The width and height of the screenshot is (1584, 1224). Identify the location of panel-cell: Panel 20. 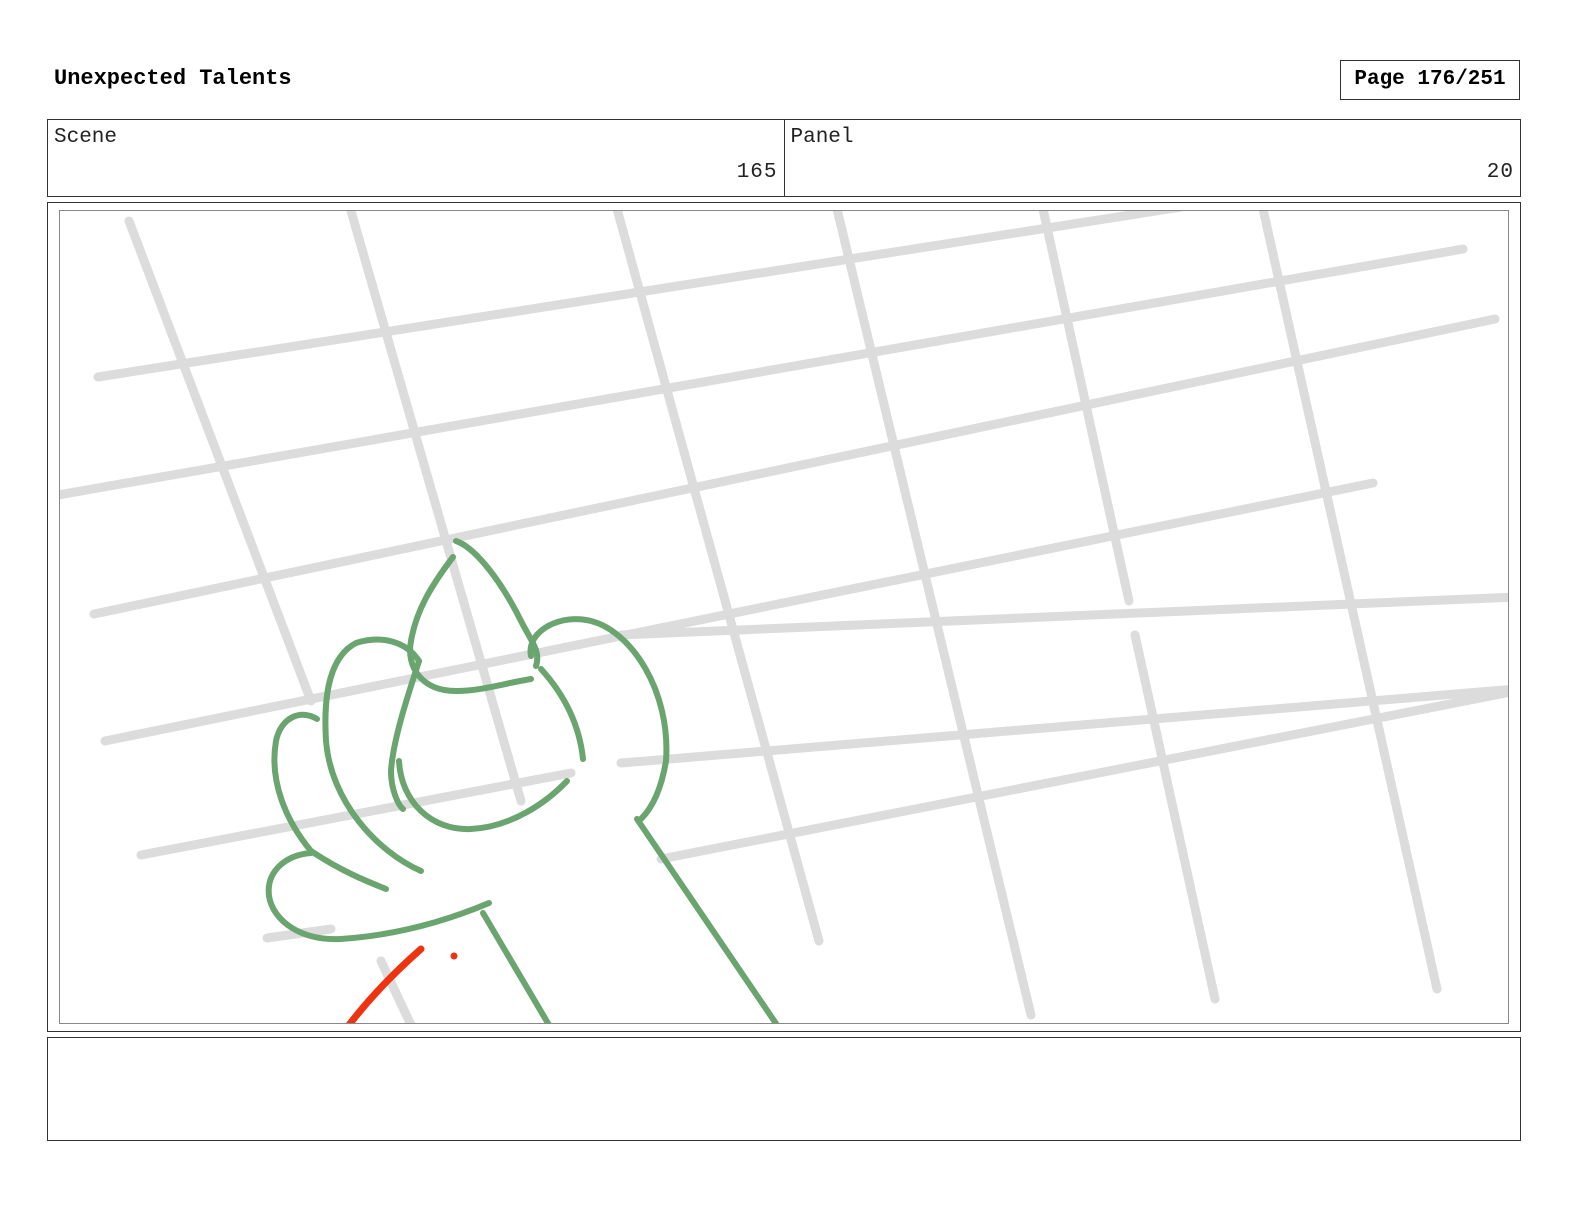
(1152, 158).